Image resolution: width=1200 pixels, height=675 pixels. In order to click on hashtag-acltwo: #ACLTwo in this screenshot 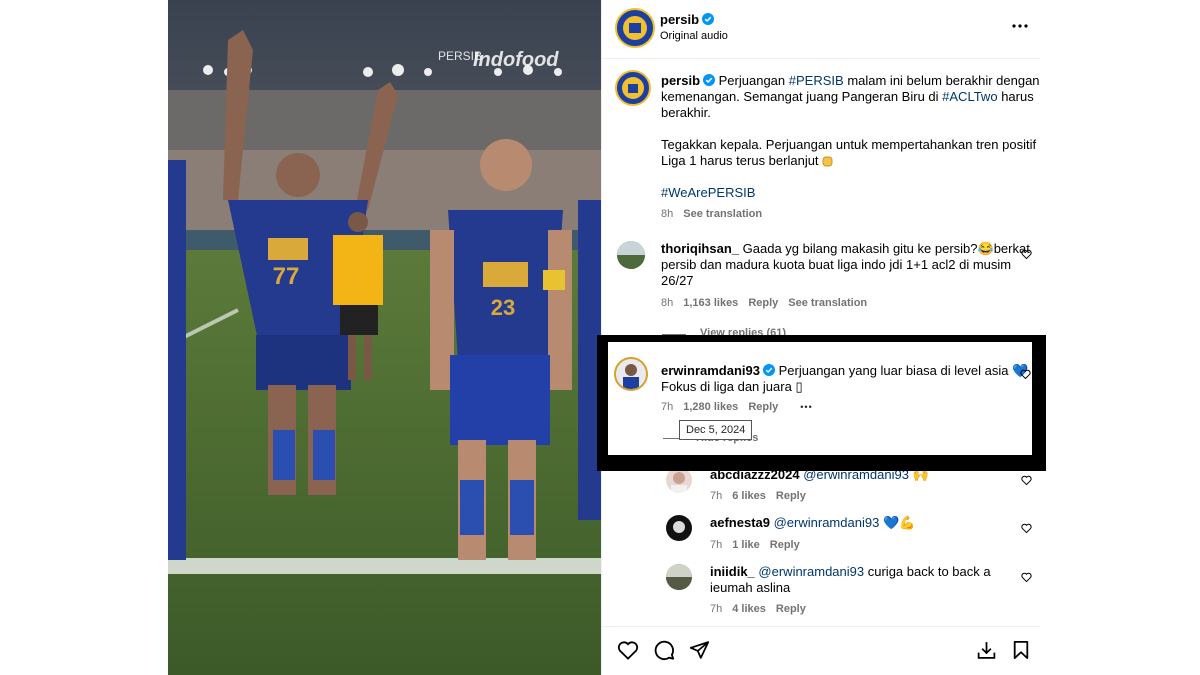, I will do `click(969, 96)`.